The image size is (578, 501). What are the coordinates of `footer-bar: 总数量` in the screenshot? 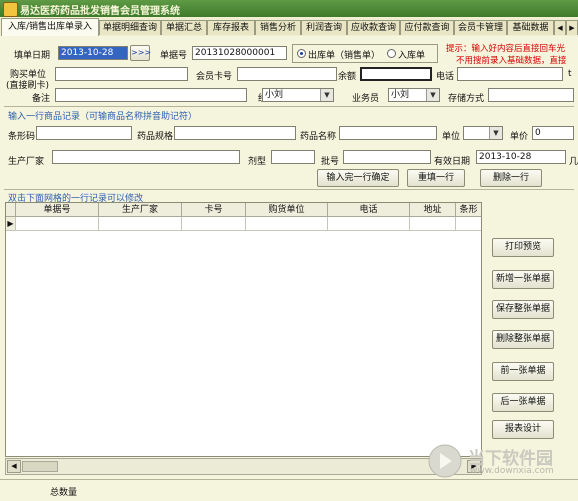 It's located at (289, 490).